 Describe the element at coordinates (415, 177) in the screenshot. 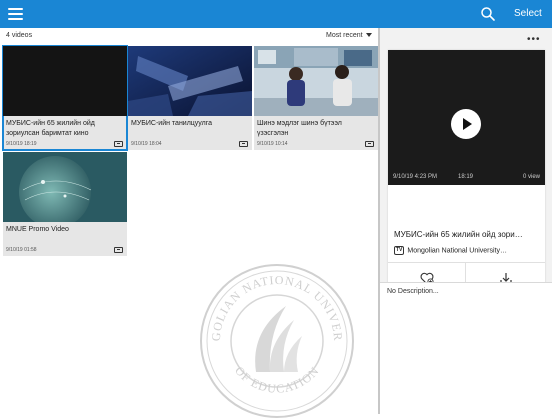

I see `player-date: 9/10/19 4:23 PM` at that location.